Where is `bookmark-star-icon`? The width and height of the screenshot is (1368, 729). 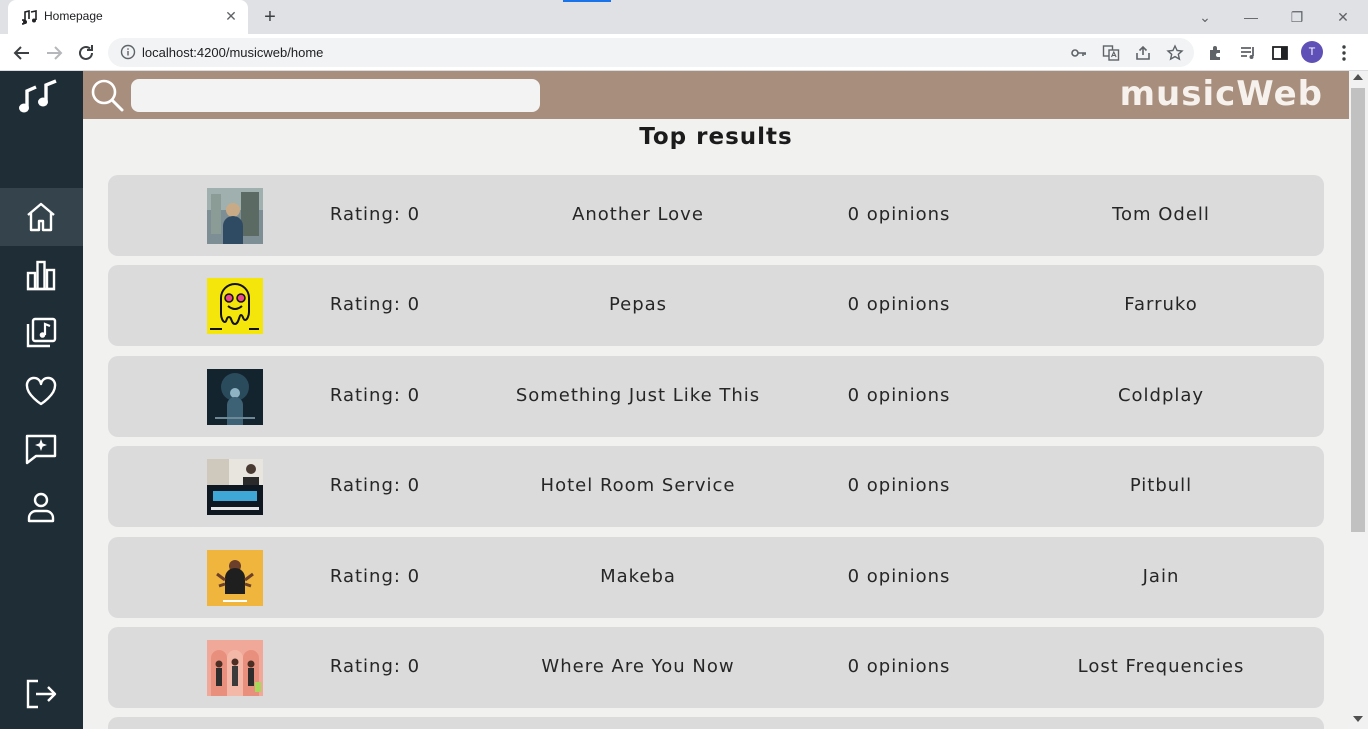
bookmark-star-icon is located at coordinates (1175, 53).